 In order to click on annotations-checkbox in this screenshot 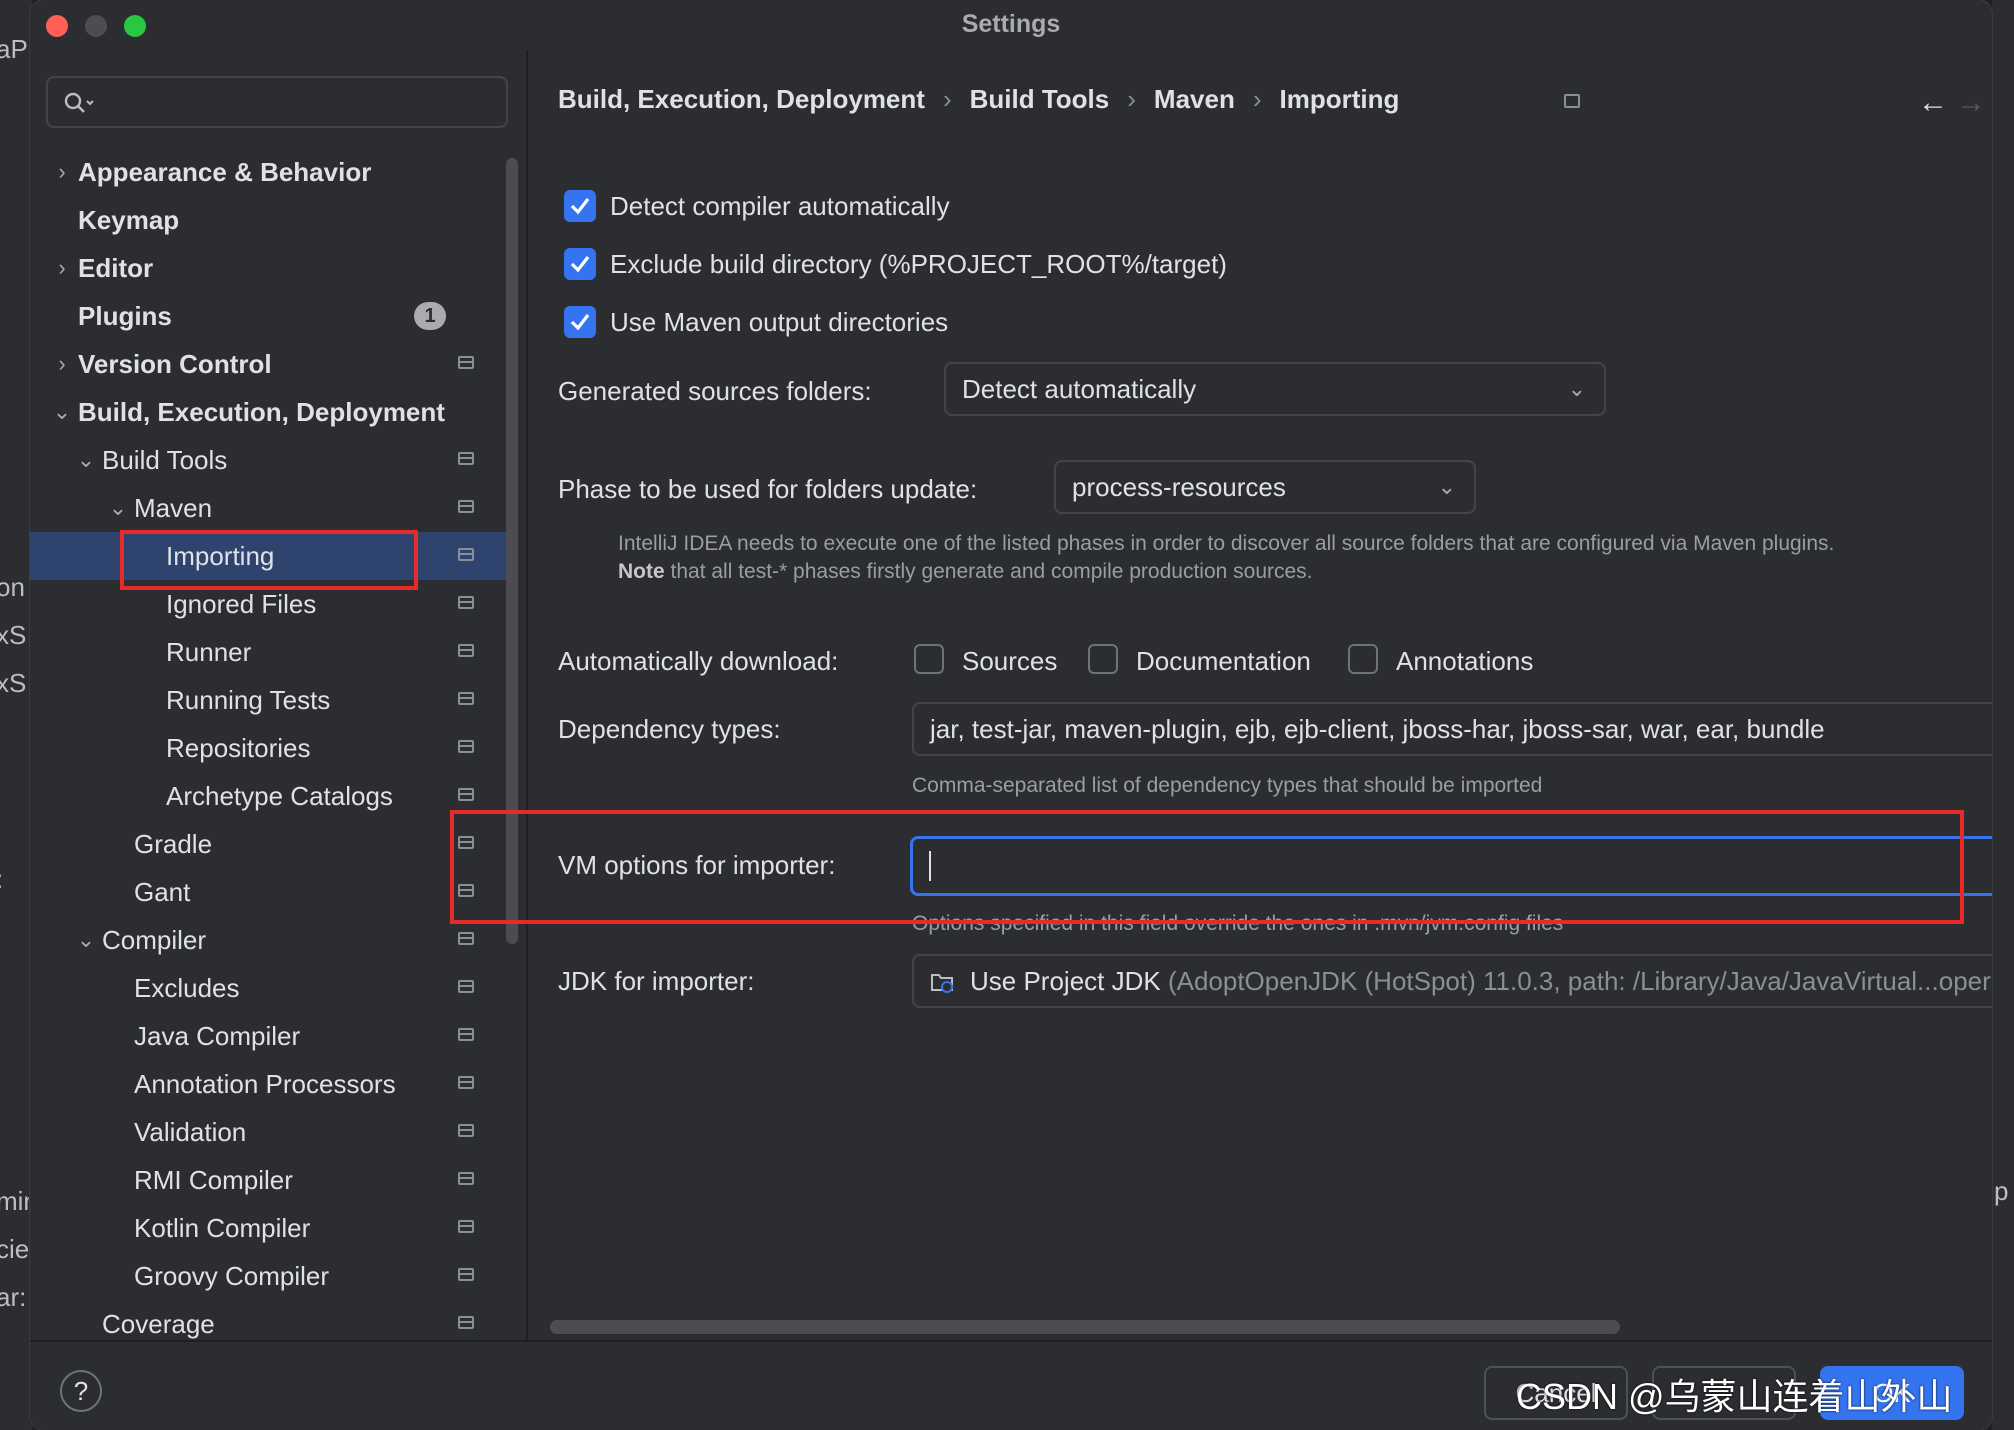, I will do `click(1363, 659)`.